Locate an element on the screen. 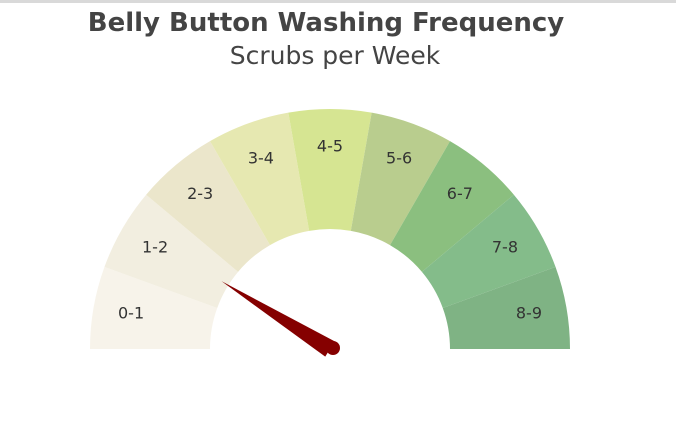 The width and height of the screenshot is (676, 424). gauge-segment-label: 2-3 is located at coordinates (200, 193).